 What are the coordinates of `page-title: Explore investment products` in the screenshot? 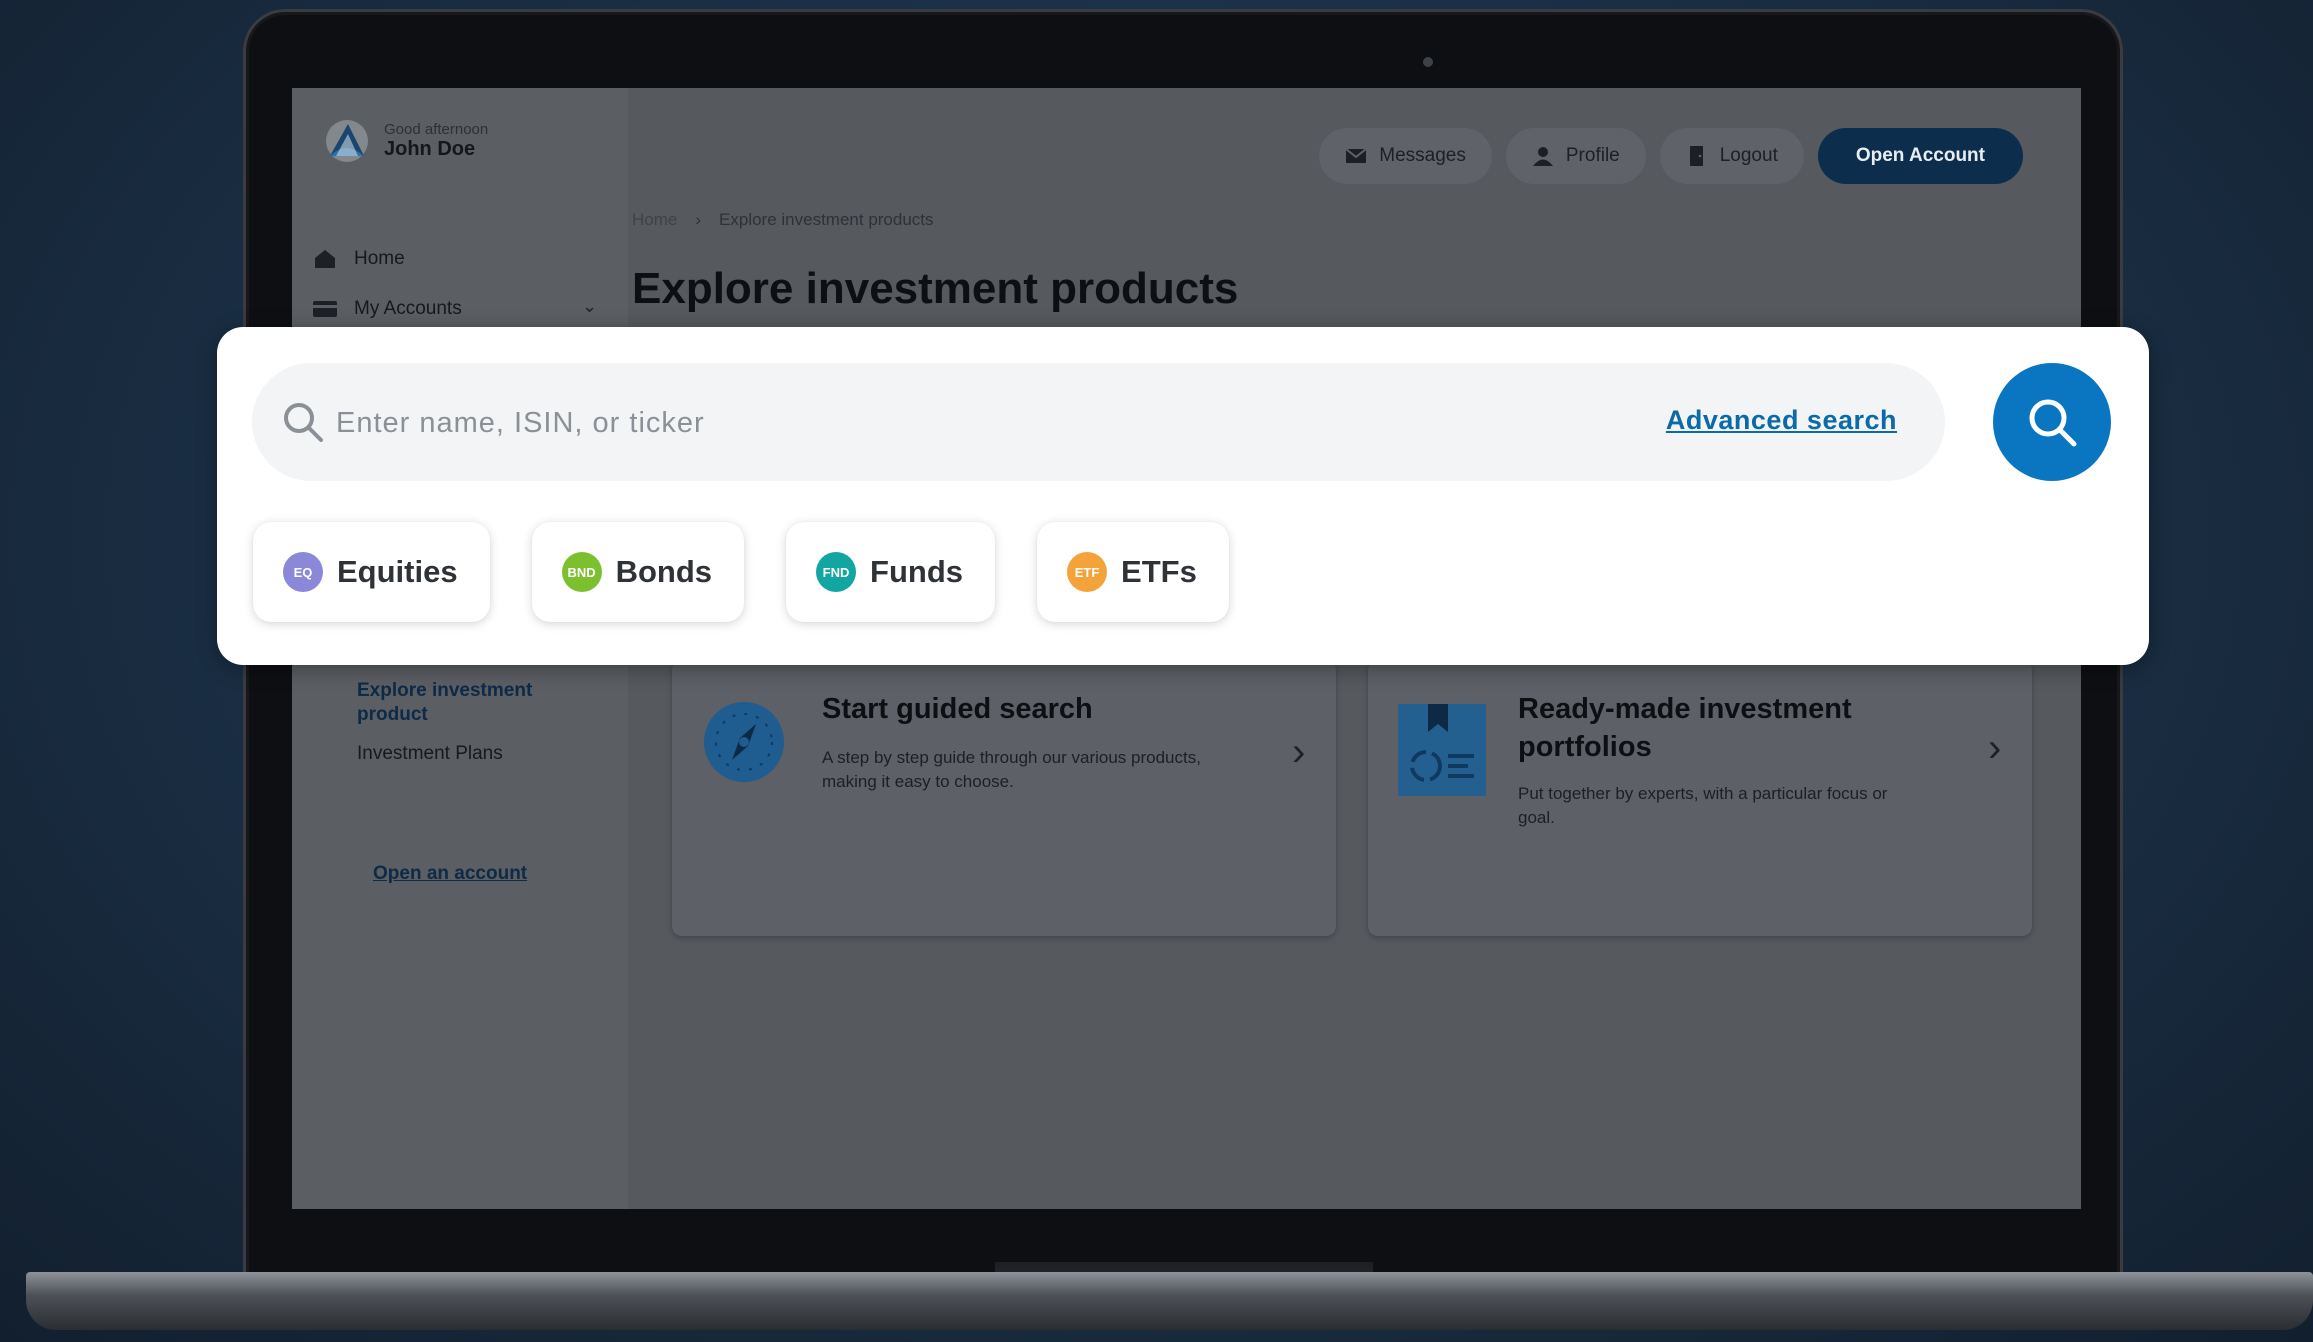 It's located at (935, 288).